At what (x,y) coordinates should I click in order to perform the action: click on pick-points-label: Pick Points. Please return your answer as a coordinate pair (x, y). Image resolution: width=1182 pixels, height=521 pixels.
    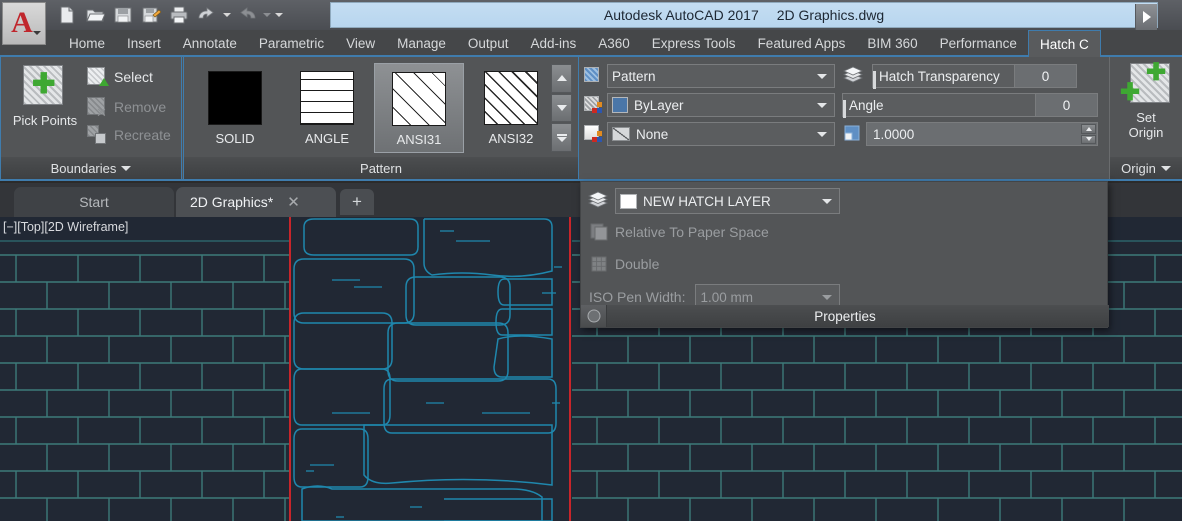
    Looking at the image, I should click on (45, 120).